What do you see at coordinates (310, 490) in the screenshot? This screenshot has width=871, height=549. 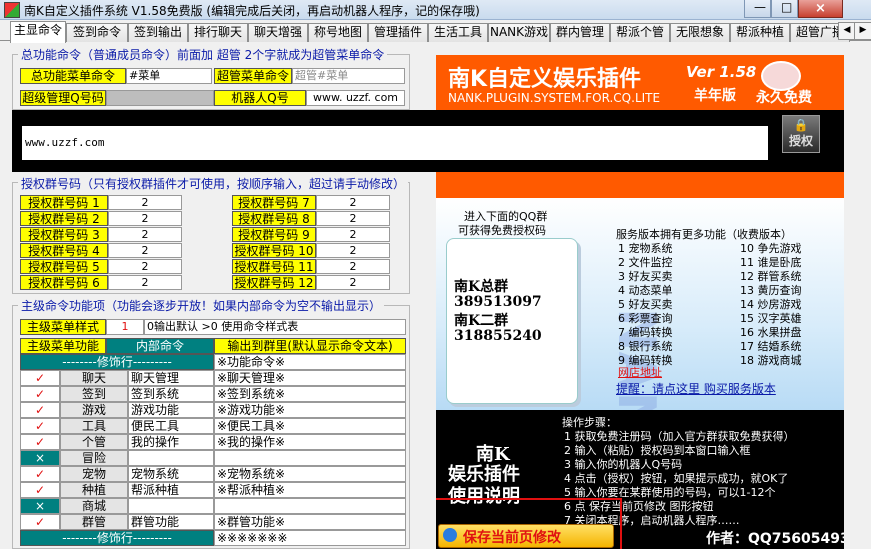 I see `output-cell: ※帮派种植※` at bounding box center [310, 490].